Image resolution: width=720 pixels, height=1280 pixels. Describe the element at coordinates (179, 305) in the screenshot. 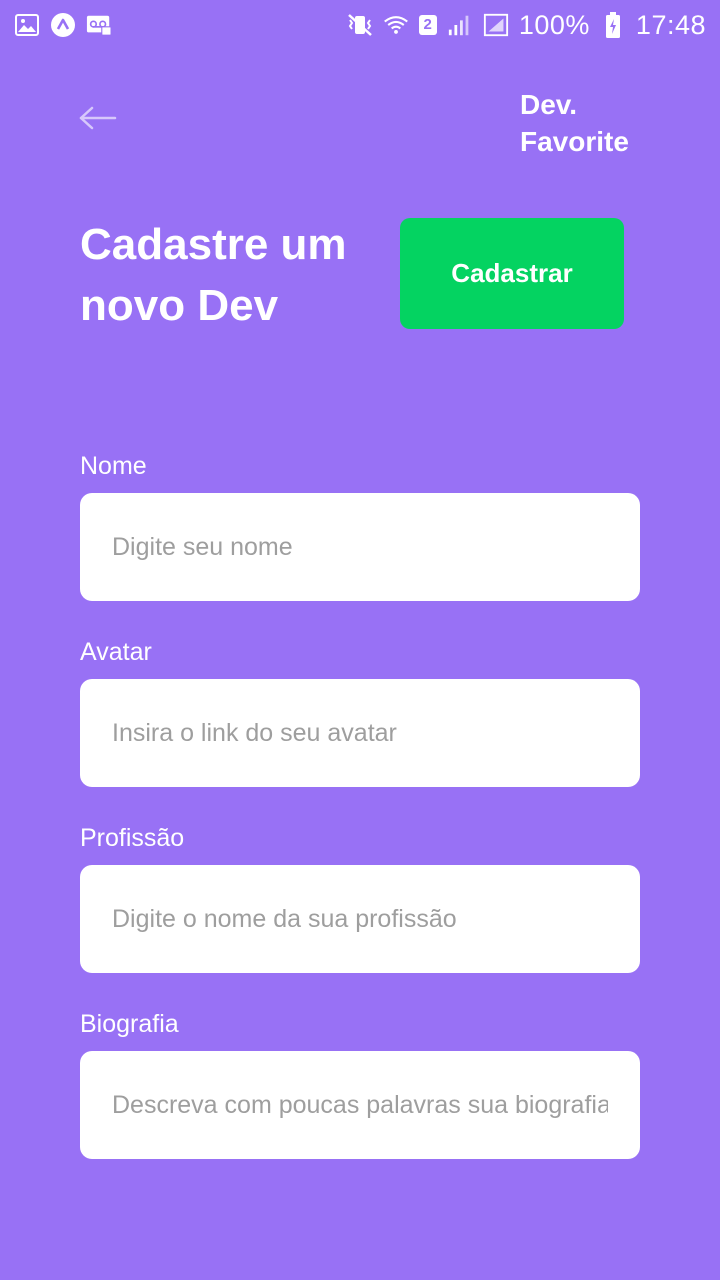

I see `page-title-line-2: novo Dev` at that location.